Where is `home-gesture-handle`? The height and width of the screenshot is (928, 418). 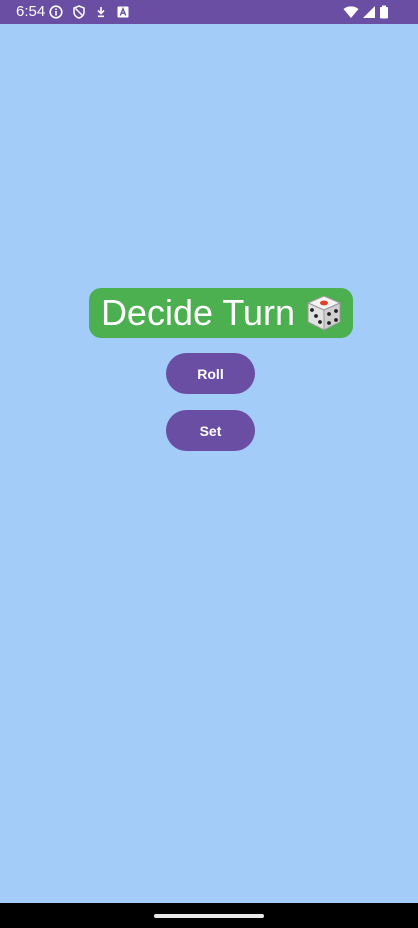 home-gesture-handle is located at coordinates (209, 916).